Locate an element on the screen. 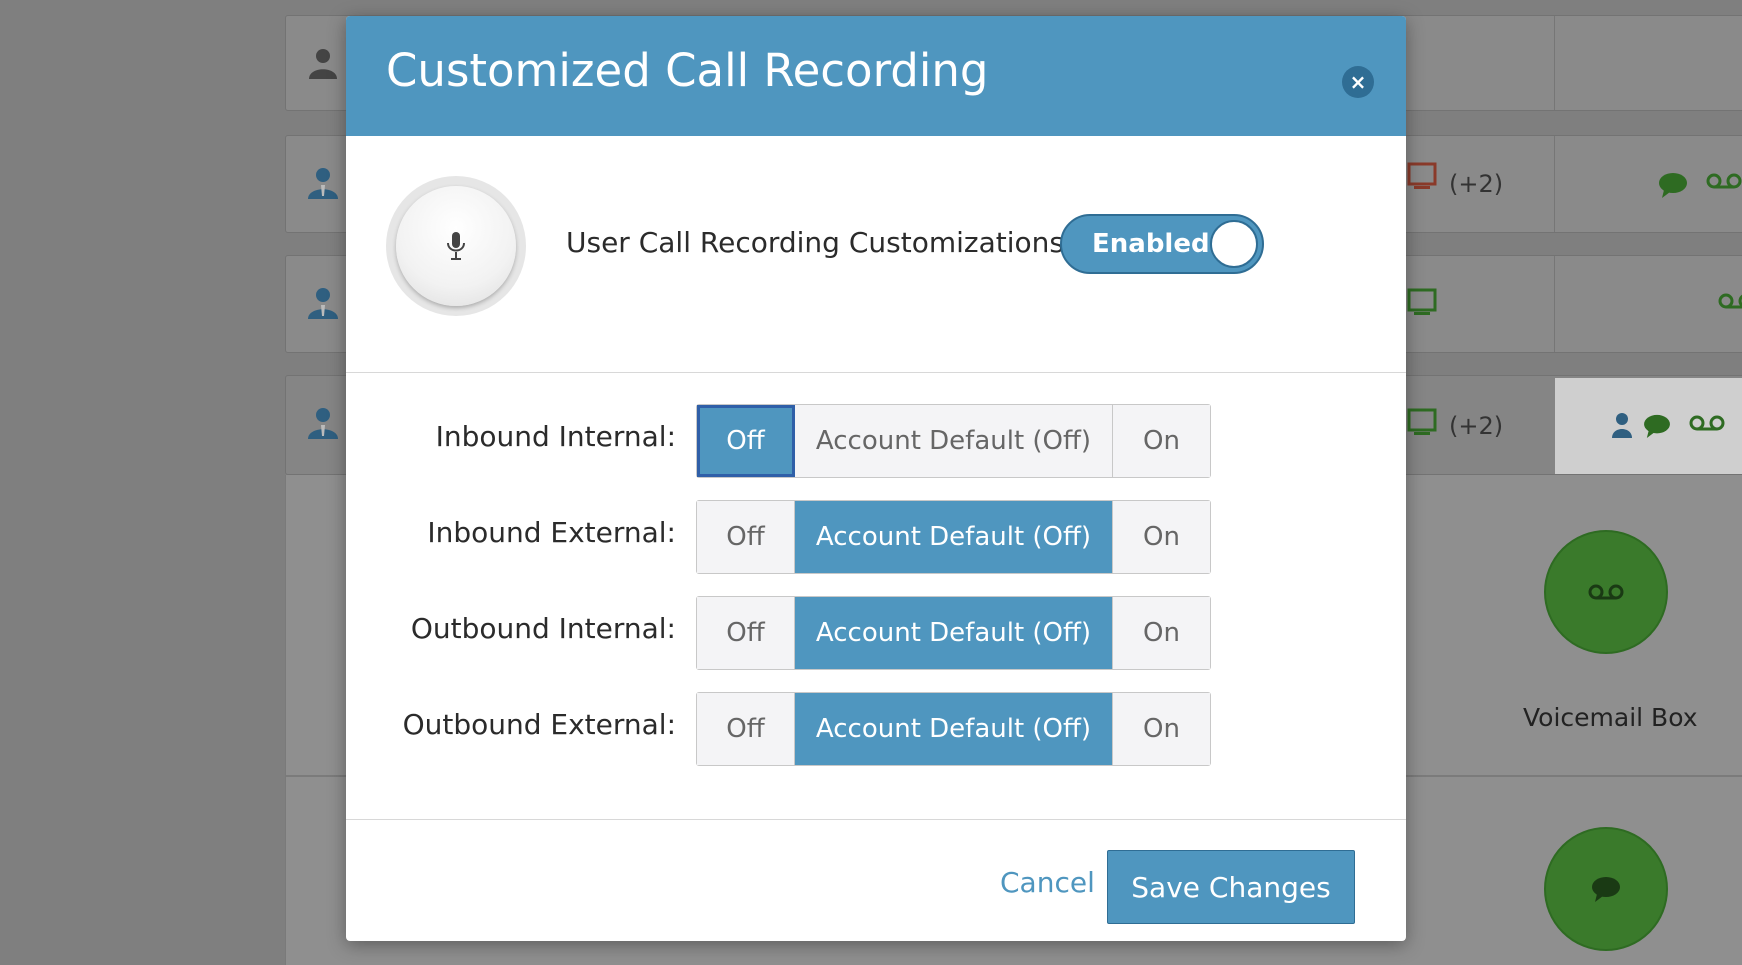  toggle-knob is located at coordinates (1234, 244).